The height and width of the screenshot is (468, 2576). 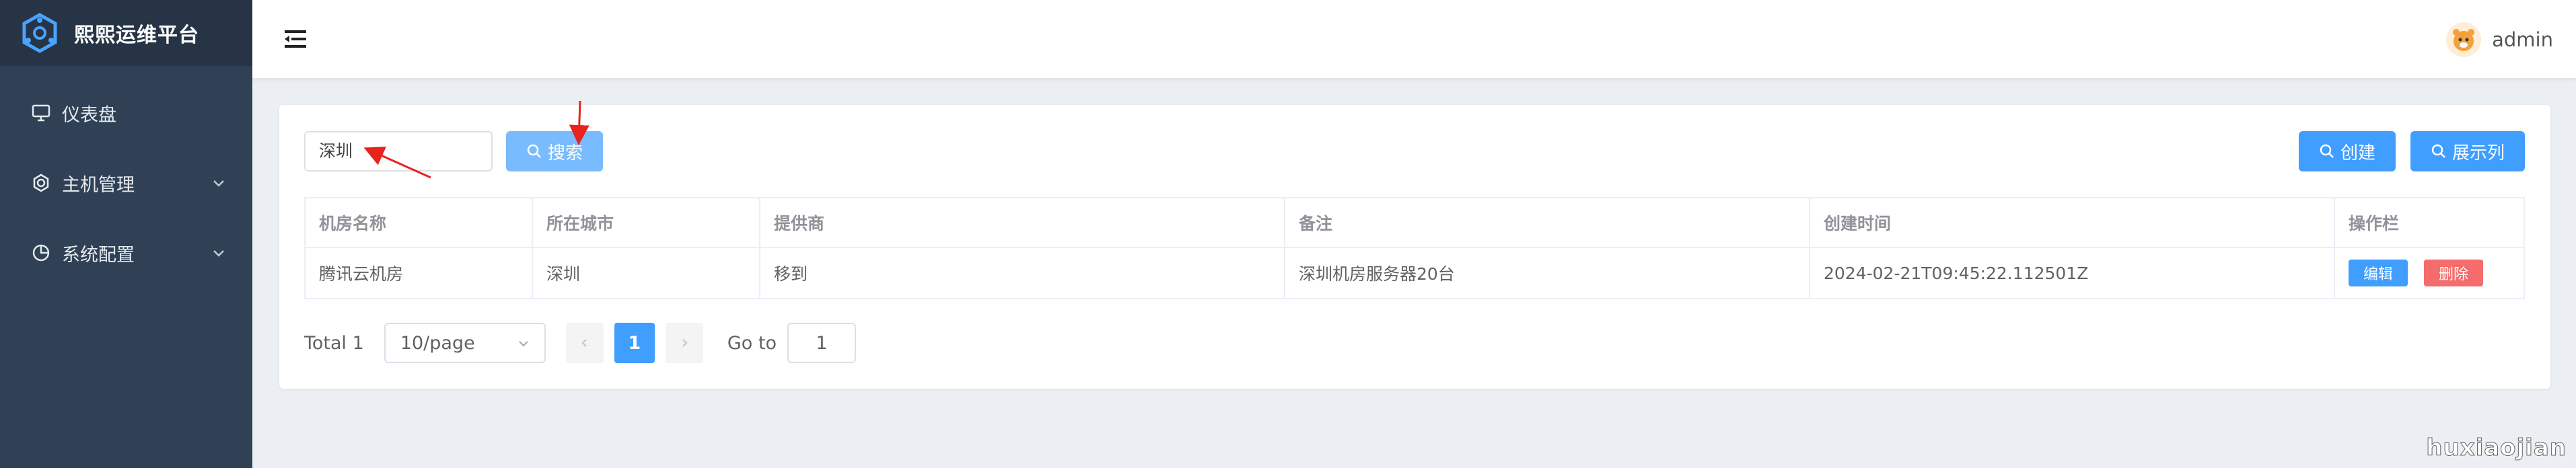 What do you see at coordinates (126, 113) in the screenshot?
I see `sidebar-item-dashboard: 仪表盘` at bounding box center [126, 113].